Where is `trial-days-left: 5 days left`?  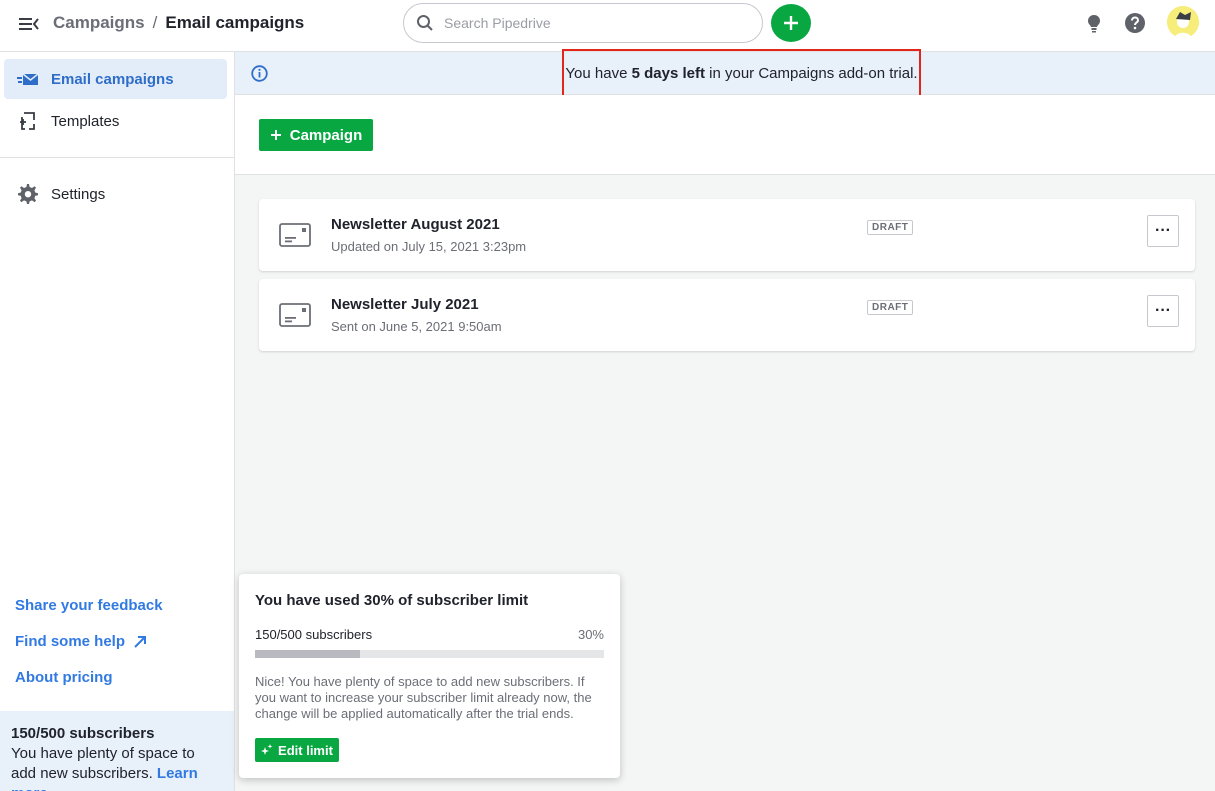
trial-days-left: 5 days left is located at coordinates (668, 73).